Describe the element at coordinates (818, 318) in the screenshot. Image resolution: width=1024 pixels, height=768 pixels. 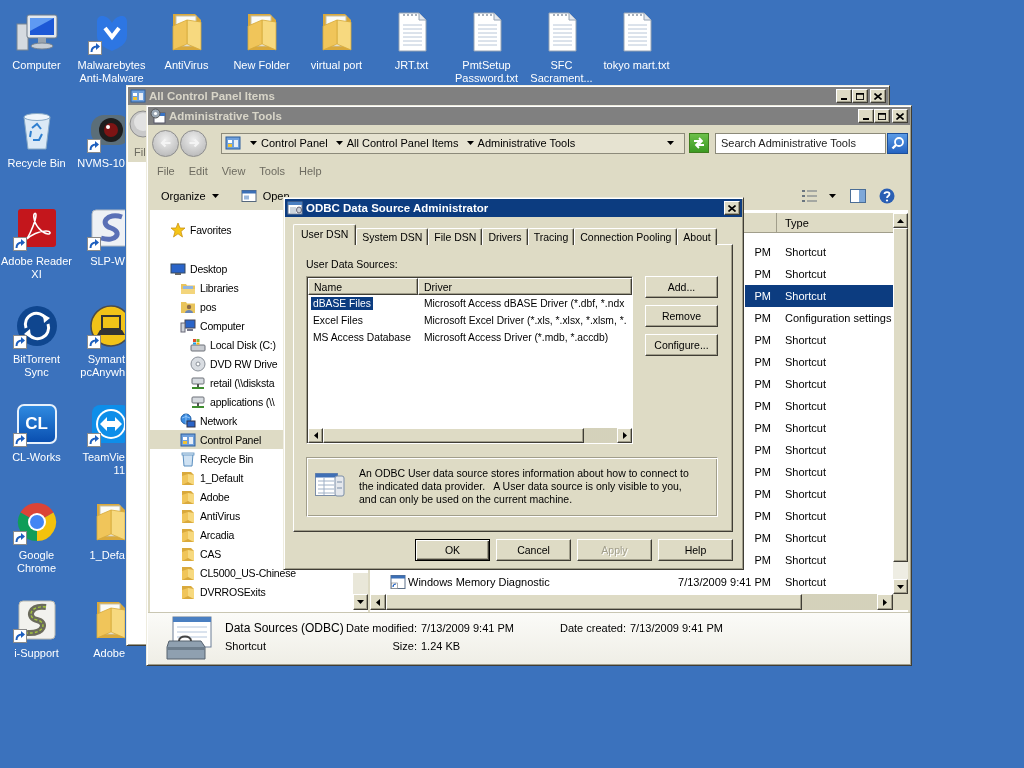
I see `file-row: PM Configuration settings` at that location.